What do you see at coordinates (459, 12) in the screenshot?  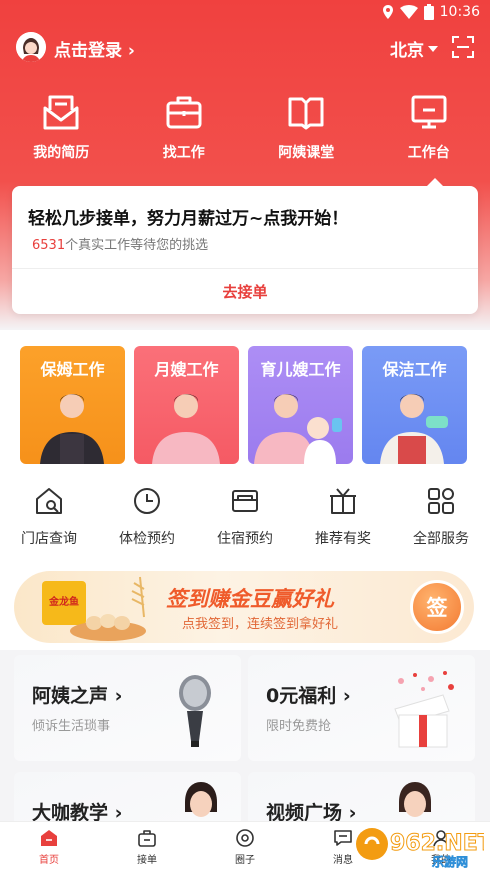 I see `status-time: 10:36` at bounding box center [459, 12].